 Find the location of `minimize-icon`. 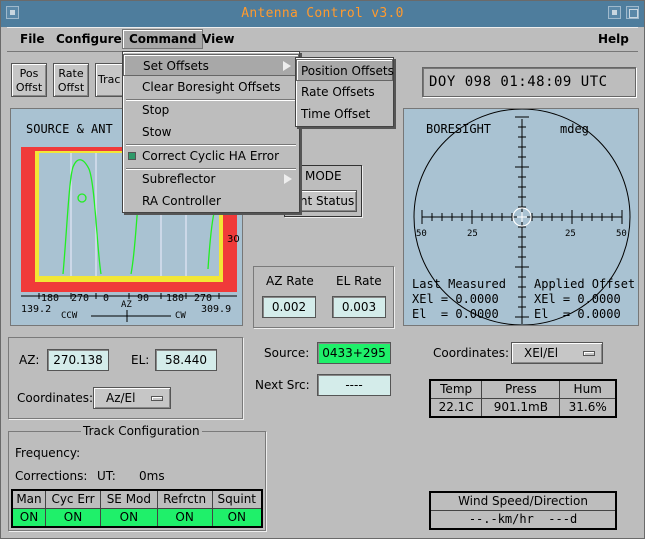

minimize-icon is located at coordinates (614, 12).